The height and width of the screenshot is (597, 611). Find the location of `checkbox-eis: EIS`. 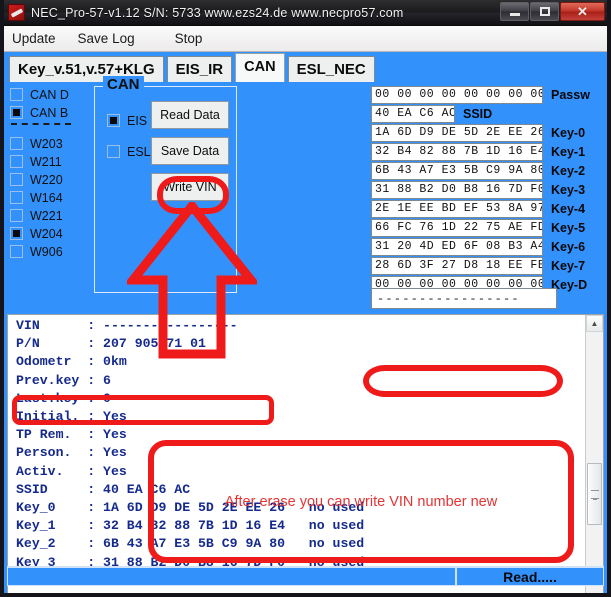

checkbox-eis: EIS is located at coordinates (129, 120).